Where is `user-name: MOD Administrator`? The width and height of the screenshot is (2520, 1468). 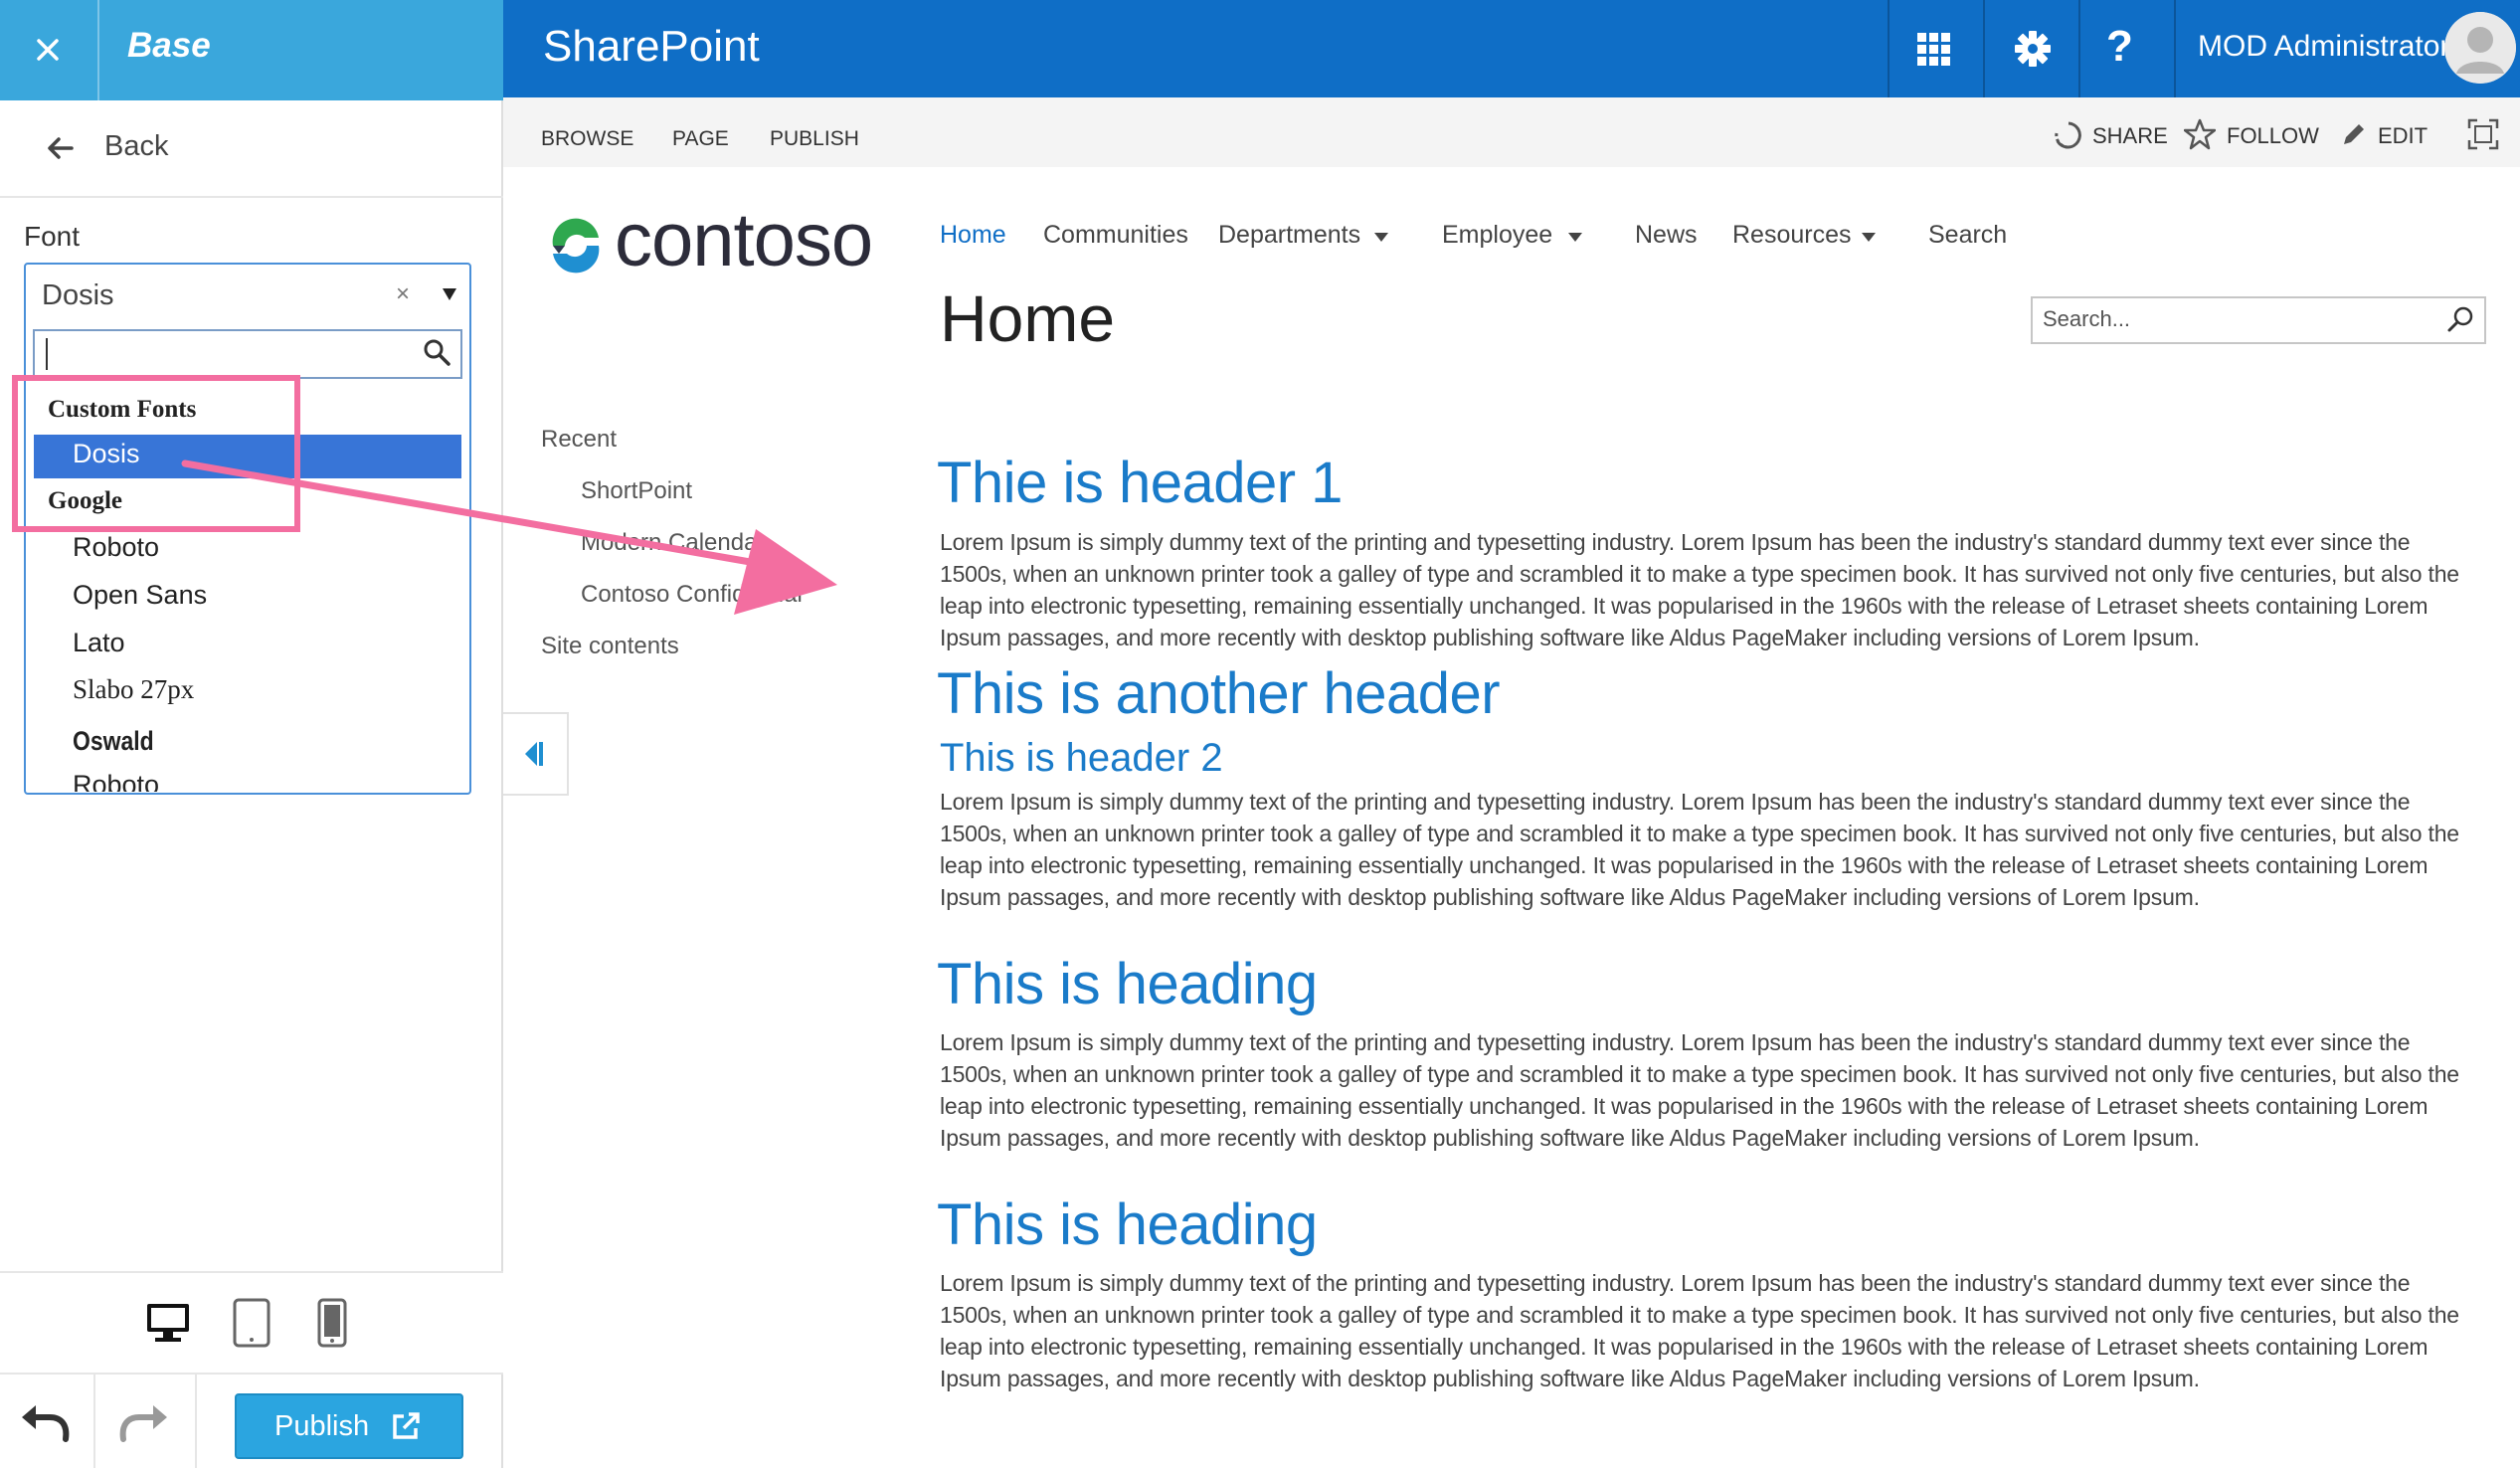
user-name: MOD Administrator is located at coordinates (2323, 47).